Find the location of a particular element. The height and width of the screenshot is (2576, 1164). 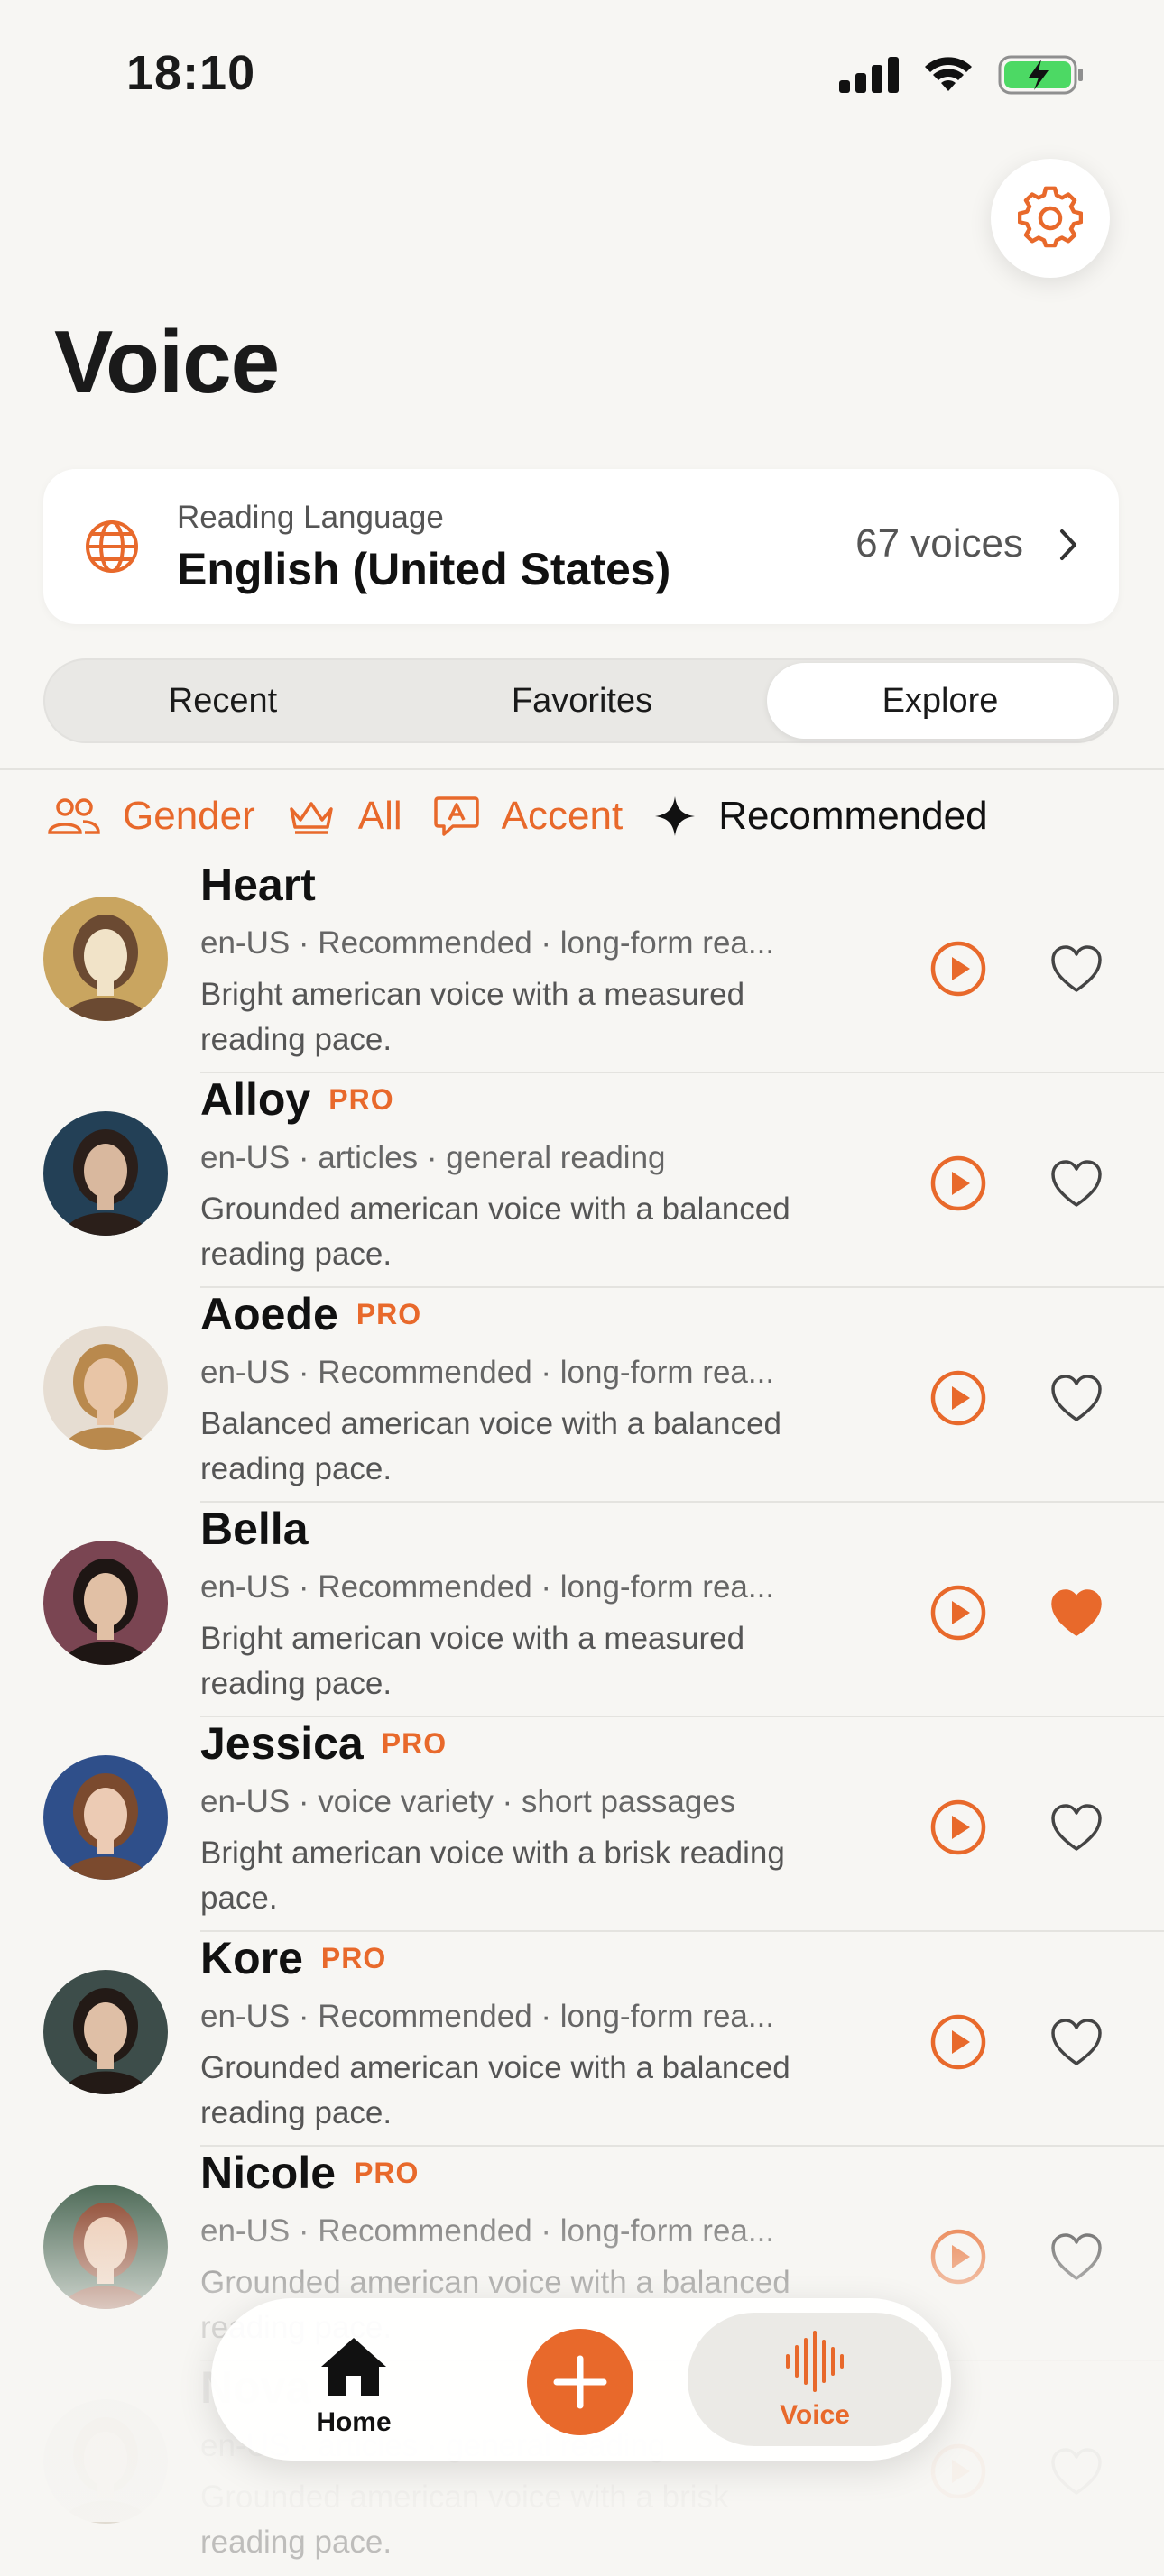

bottom-tab-bar: Home Voice is located at coordinates (581, 2379).